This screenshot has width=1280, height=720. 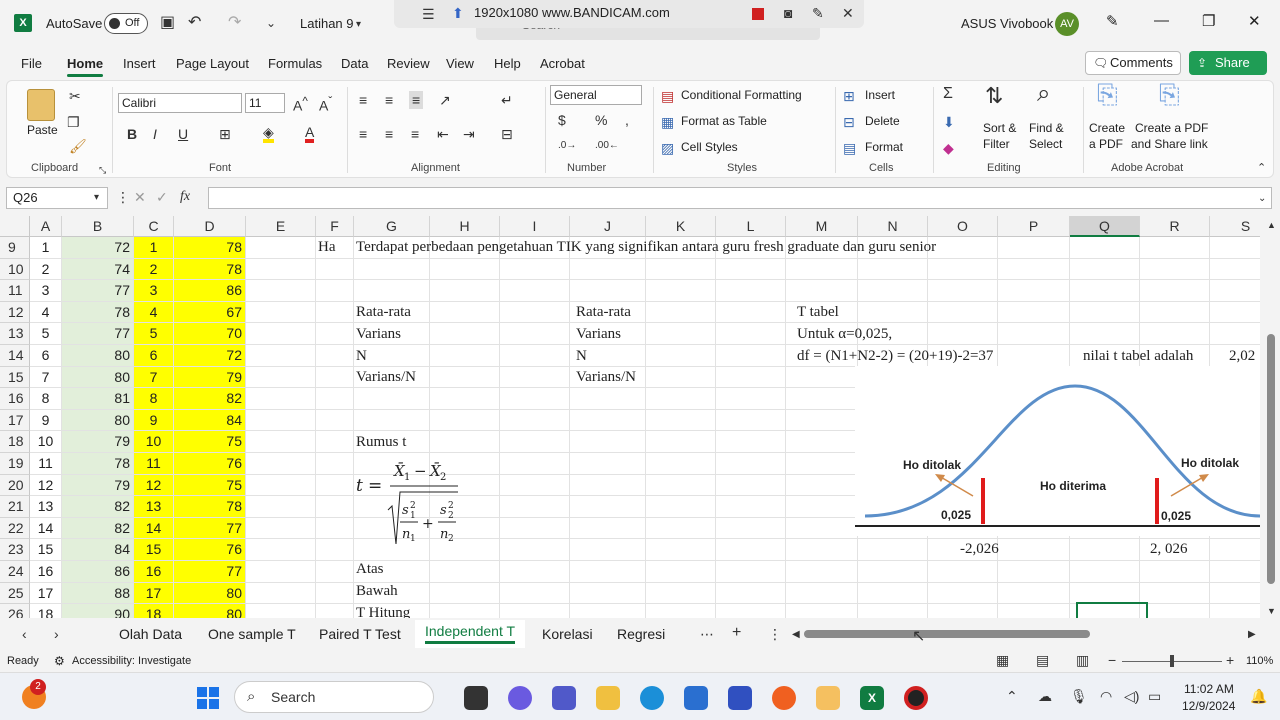 What do you see at coordinates (999, 128) in the screenshot?
I see `sort-filter-label: Sort &` at bounding box center [999, 128].